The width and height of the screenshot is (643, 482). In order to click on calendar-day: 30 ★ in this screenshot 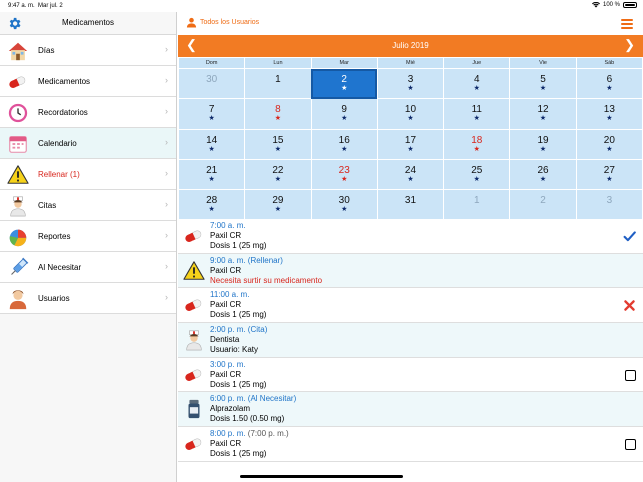, I will do `click(344, 205)`.